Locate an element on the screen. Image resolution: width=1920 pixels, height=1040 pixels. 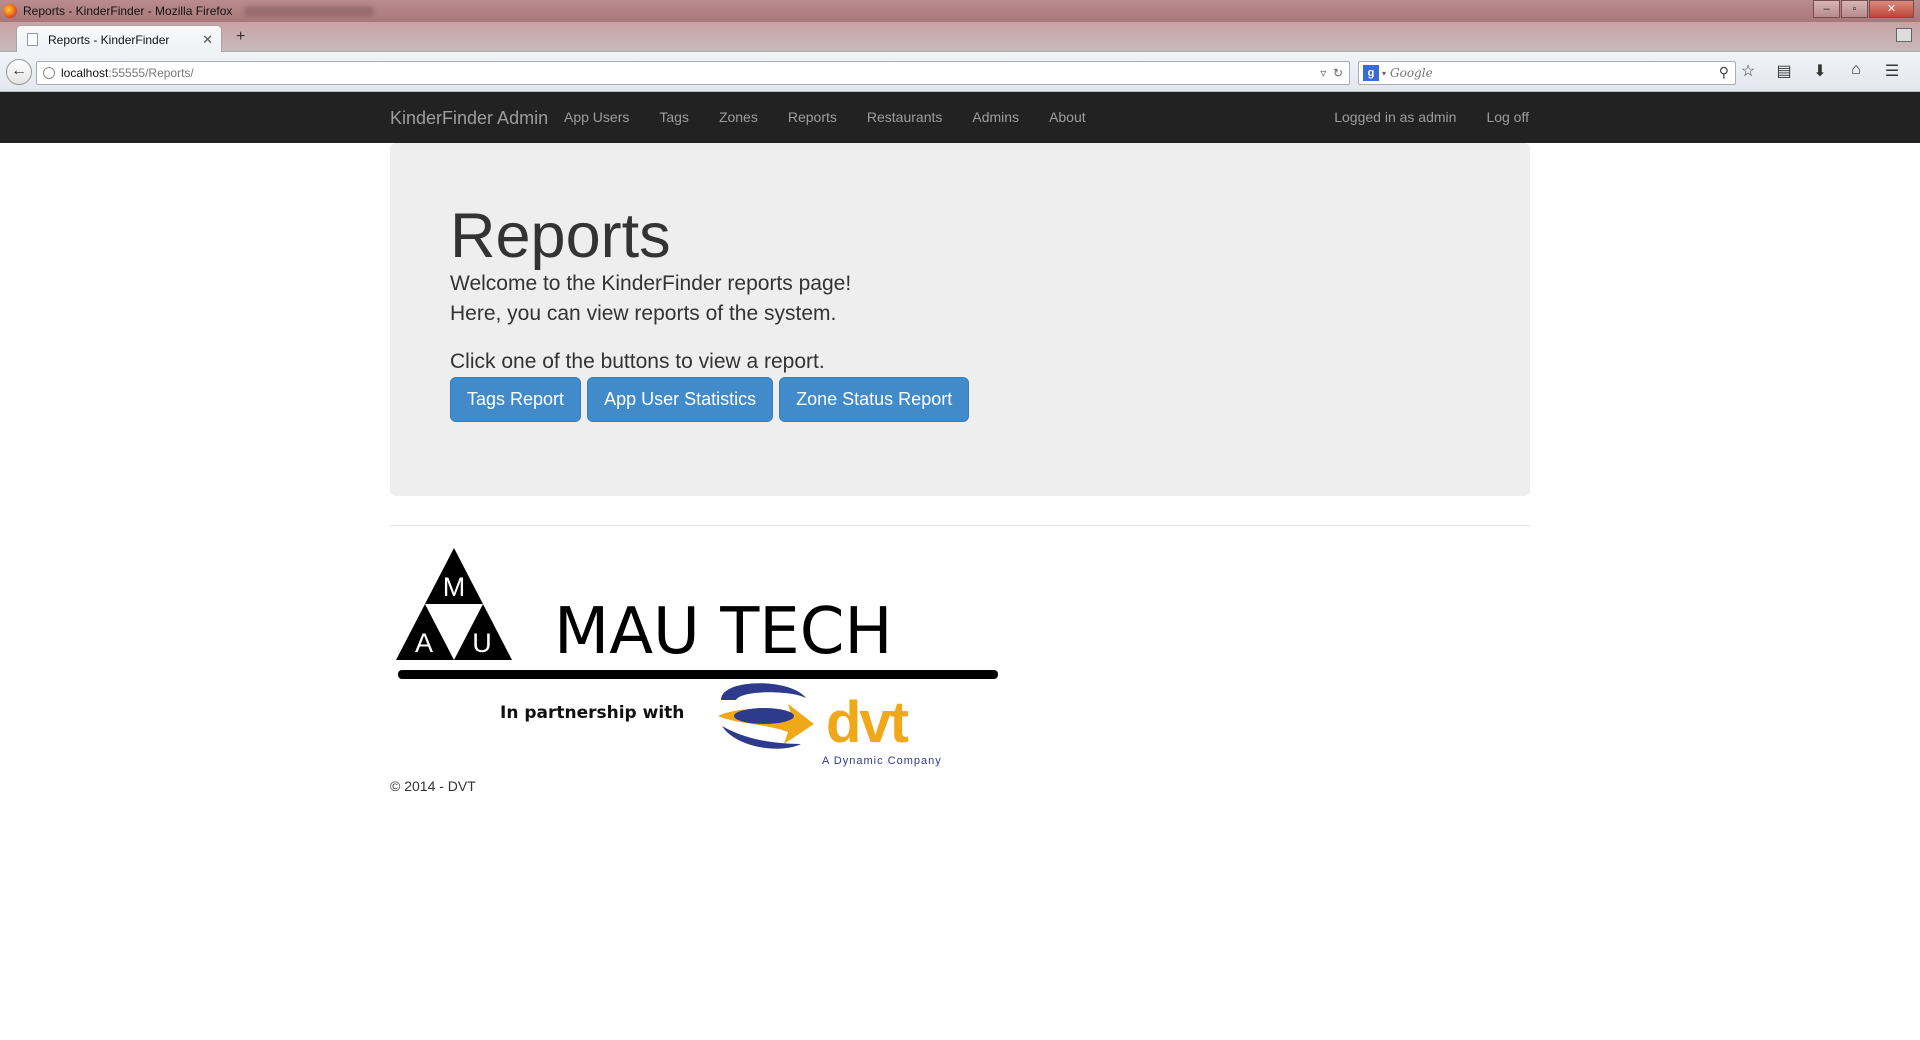
reload-icon: ▿ ↻ is located at coordinates (1331, 73).